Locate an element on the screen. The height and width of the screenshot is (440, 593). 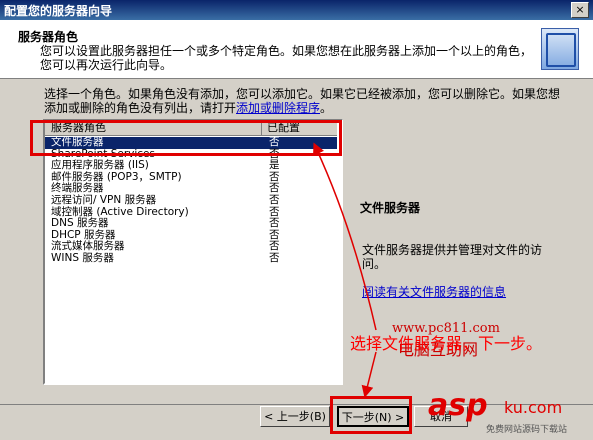
role-detail-title: 文件服务器 is located at coordinates (390, 208).